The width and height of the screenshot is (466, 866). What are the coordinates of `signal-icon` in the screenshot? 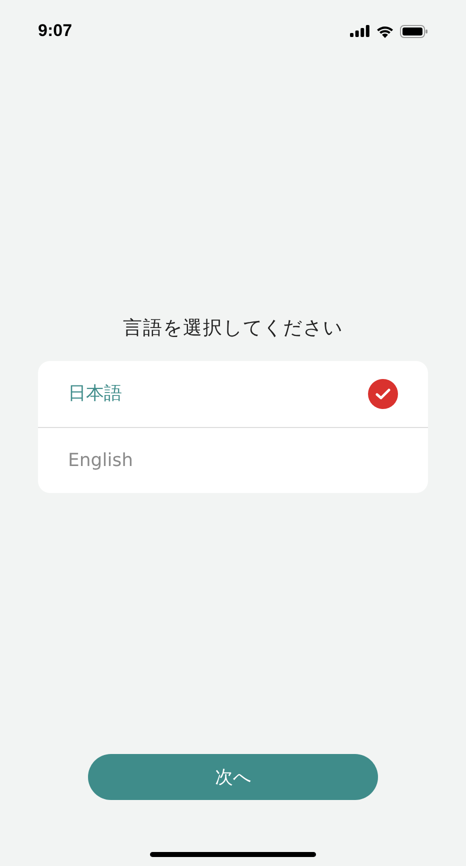 It's located at (360, 31).